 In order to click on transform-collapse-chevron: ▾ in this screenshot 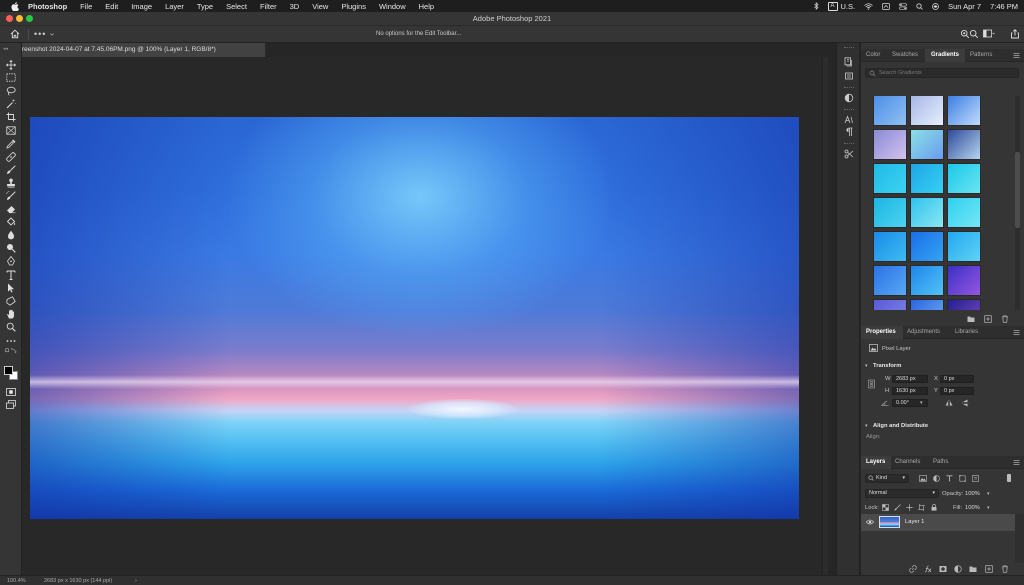, I will do `click(866, 366)`.